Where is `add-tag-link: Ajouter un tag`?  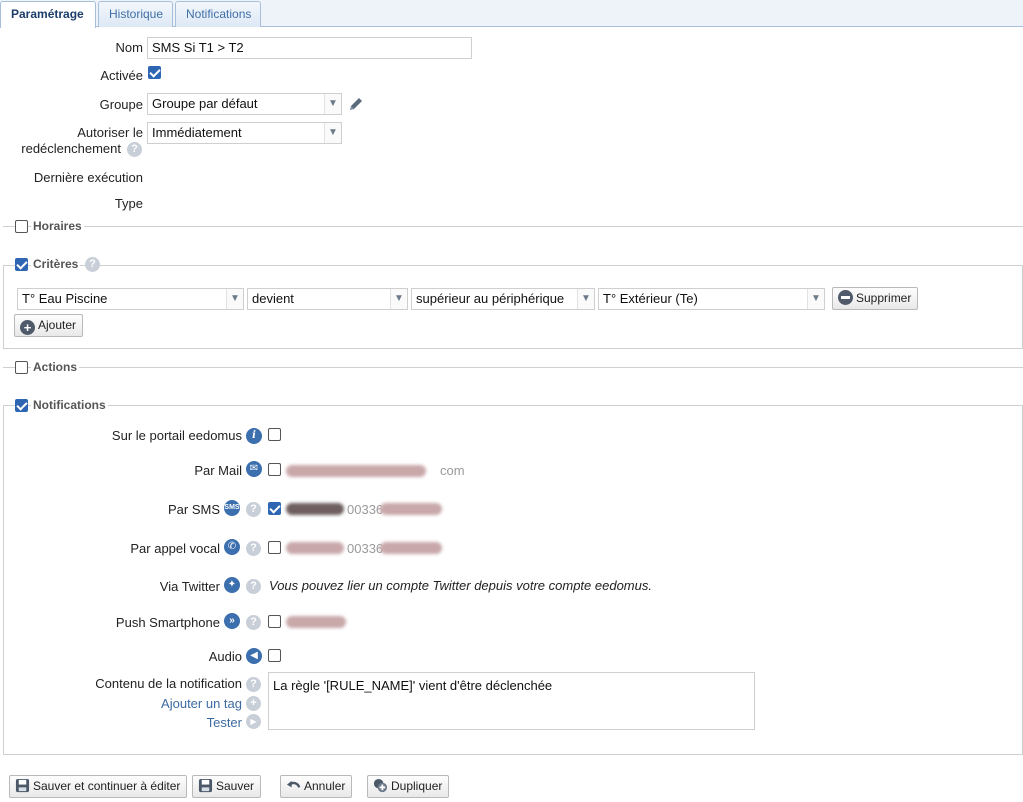
add-tag-link: Ajouter un tag is located at coordinates (142, 703).